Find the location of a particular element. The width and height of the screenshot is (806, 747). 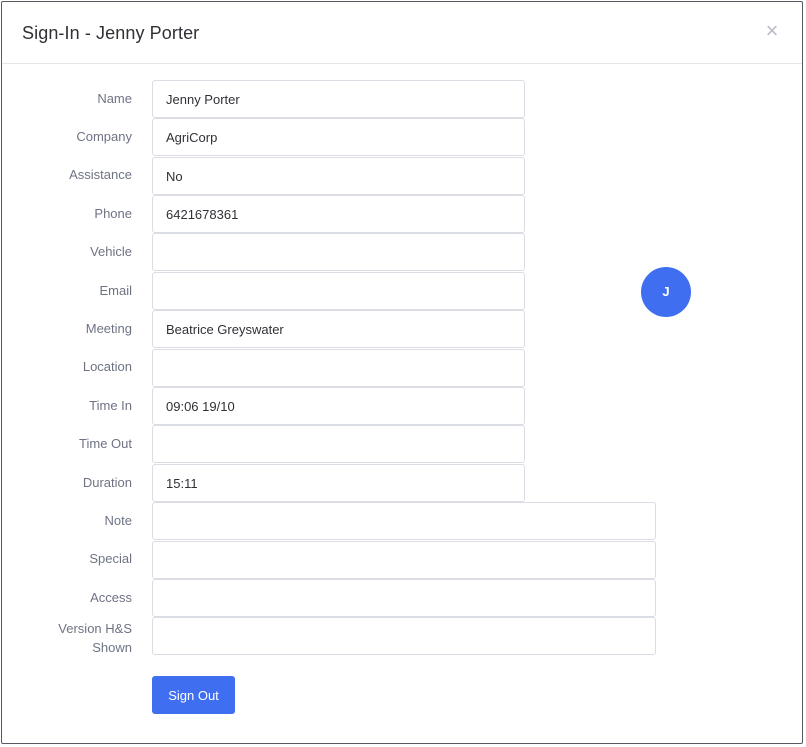

version-hs-label-line1: Version H&S is located at coordinates (95, 628).